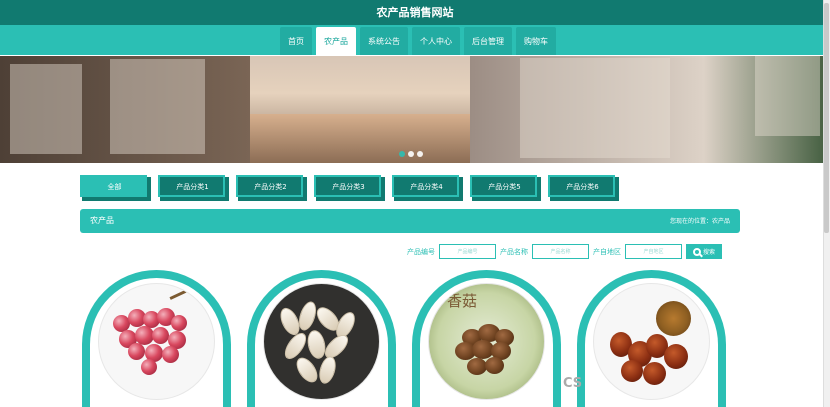 The width and height of the screenshot is (830, 407). What do you see at coordinates (536, 41) in the screenshot?
I see `nav-item-cart: 购物车` at bounding box center [536, 41].